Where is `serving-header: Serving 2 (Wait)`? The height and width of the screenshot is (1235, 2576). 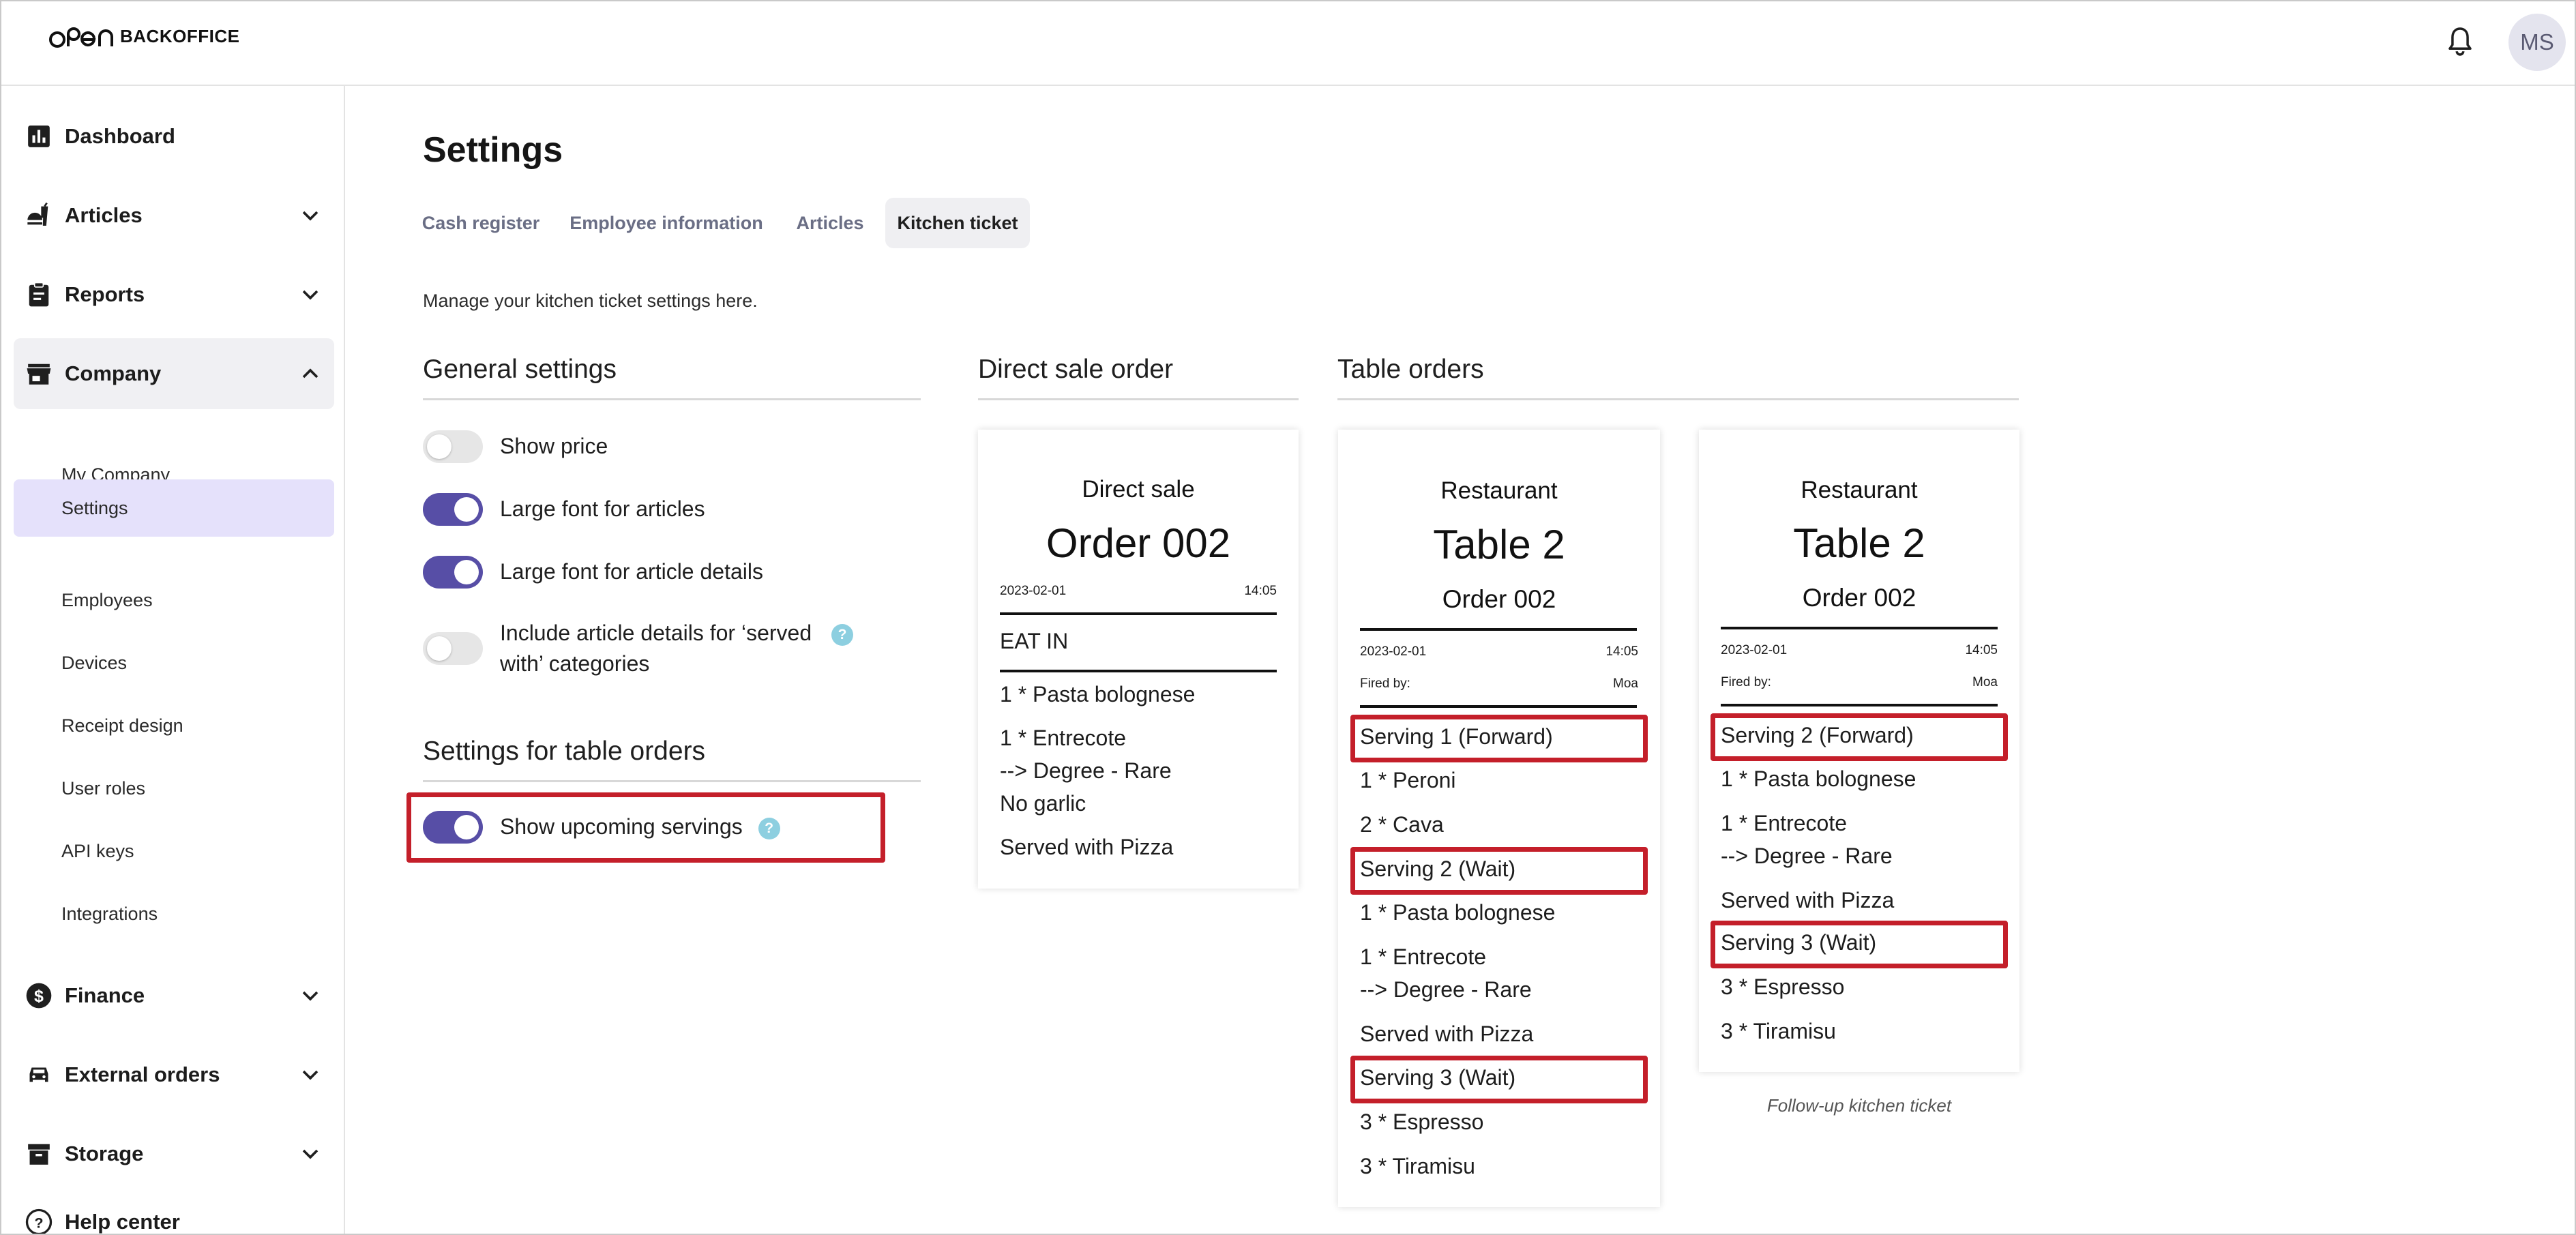
serving-header: Serving 2 (Wait) is located at coordinates (1438, 869).